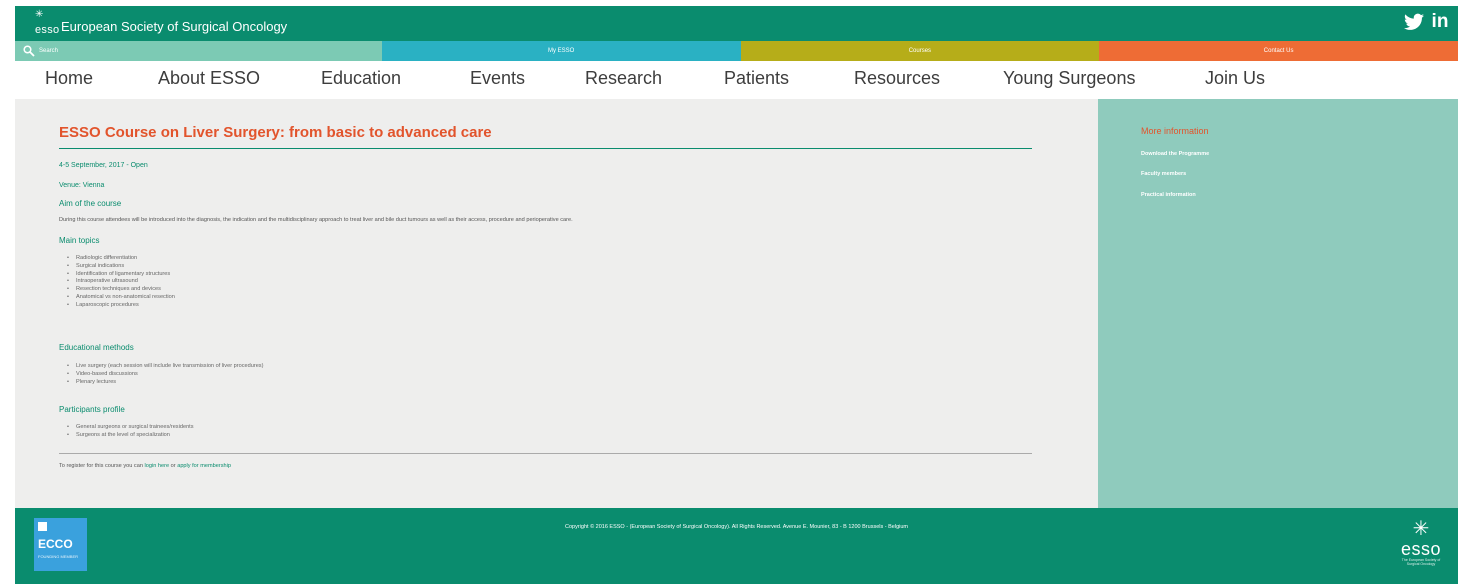  Describe the element at coordinates (130, 436) in the screenshot. I see `list-item: Surgeons at the level of specialization` at that location.